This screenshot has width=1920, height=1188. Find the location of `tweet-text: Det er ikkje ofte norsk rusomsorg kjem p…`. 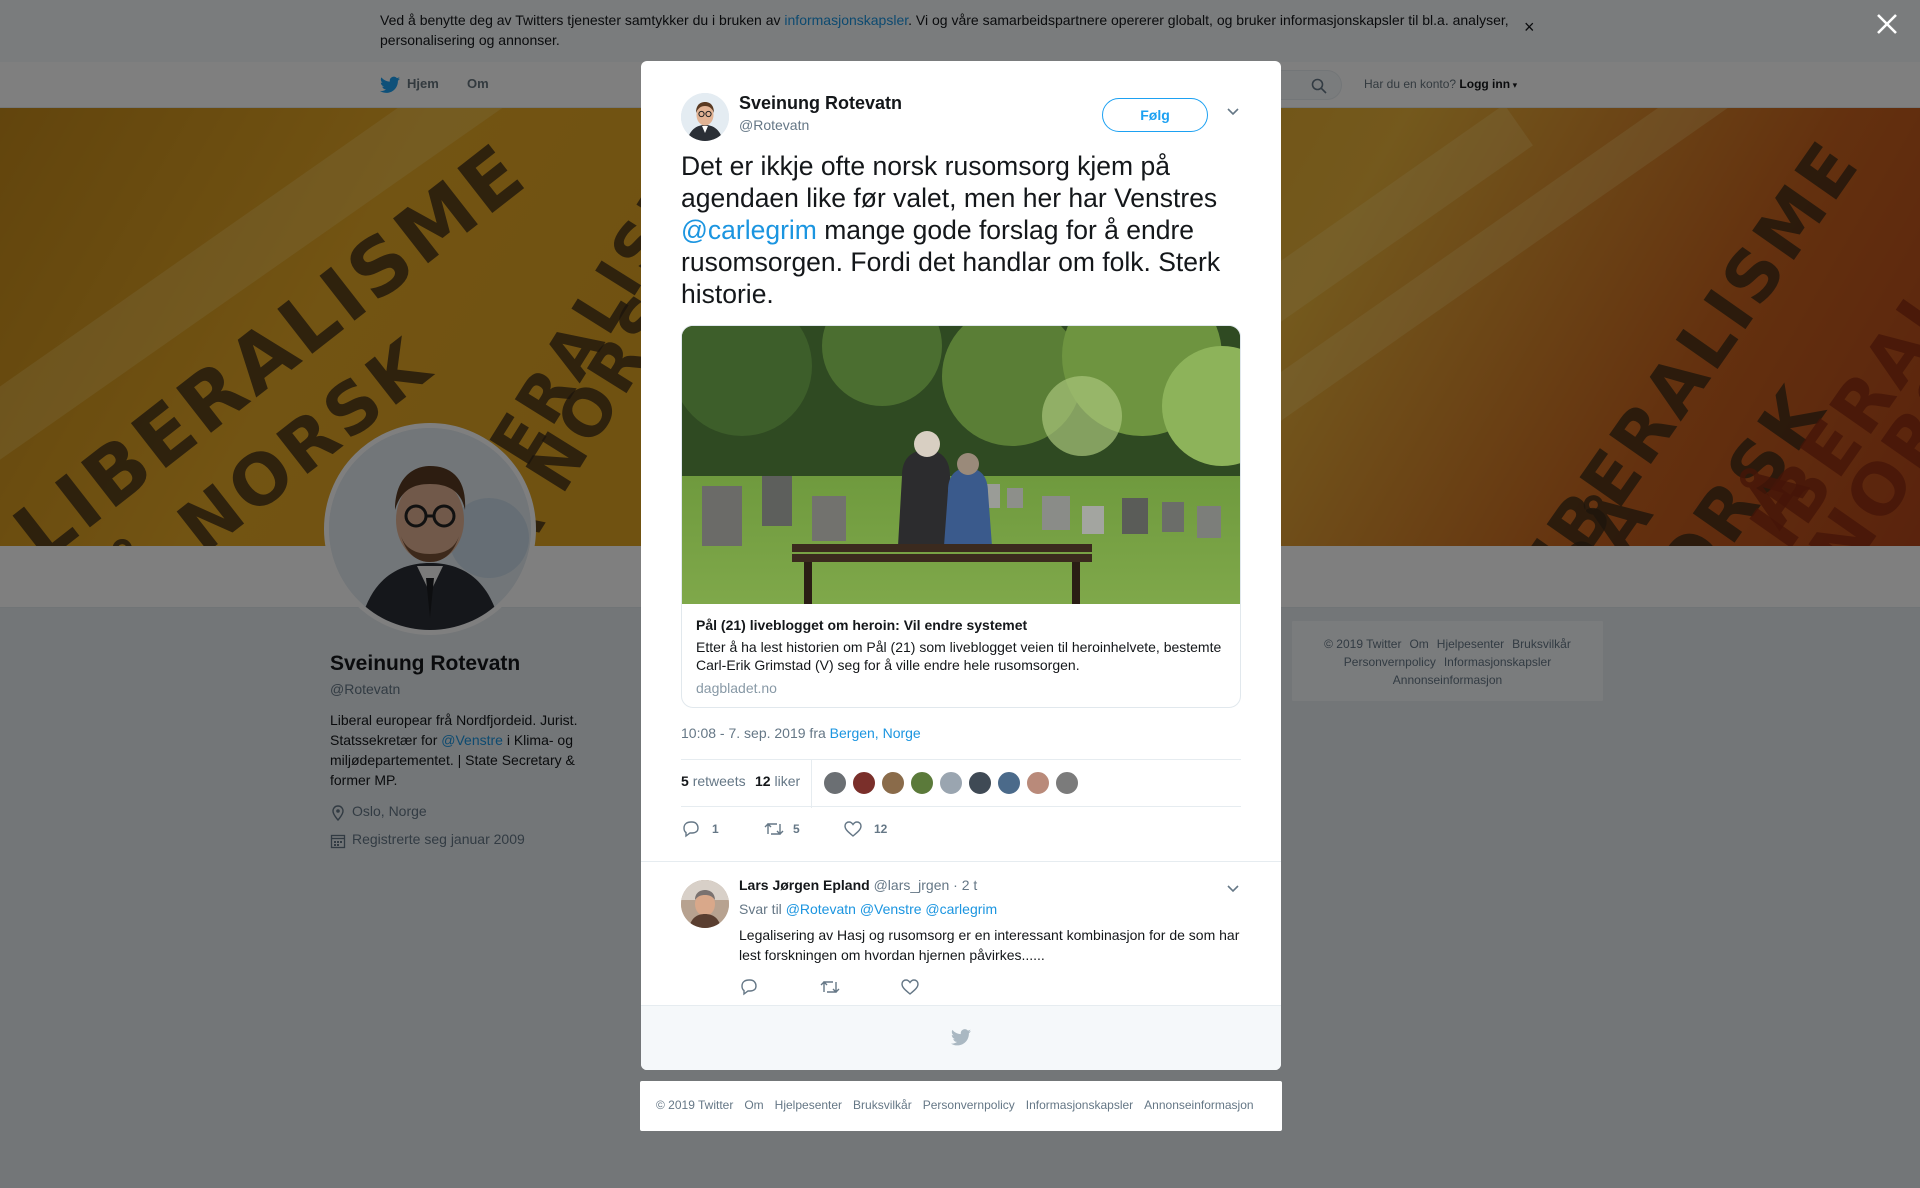

tweet-text: Det er ikkje ofte norsk rusomsorg kjem p… is located at coordinates (961, 230).